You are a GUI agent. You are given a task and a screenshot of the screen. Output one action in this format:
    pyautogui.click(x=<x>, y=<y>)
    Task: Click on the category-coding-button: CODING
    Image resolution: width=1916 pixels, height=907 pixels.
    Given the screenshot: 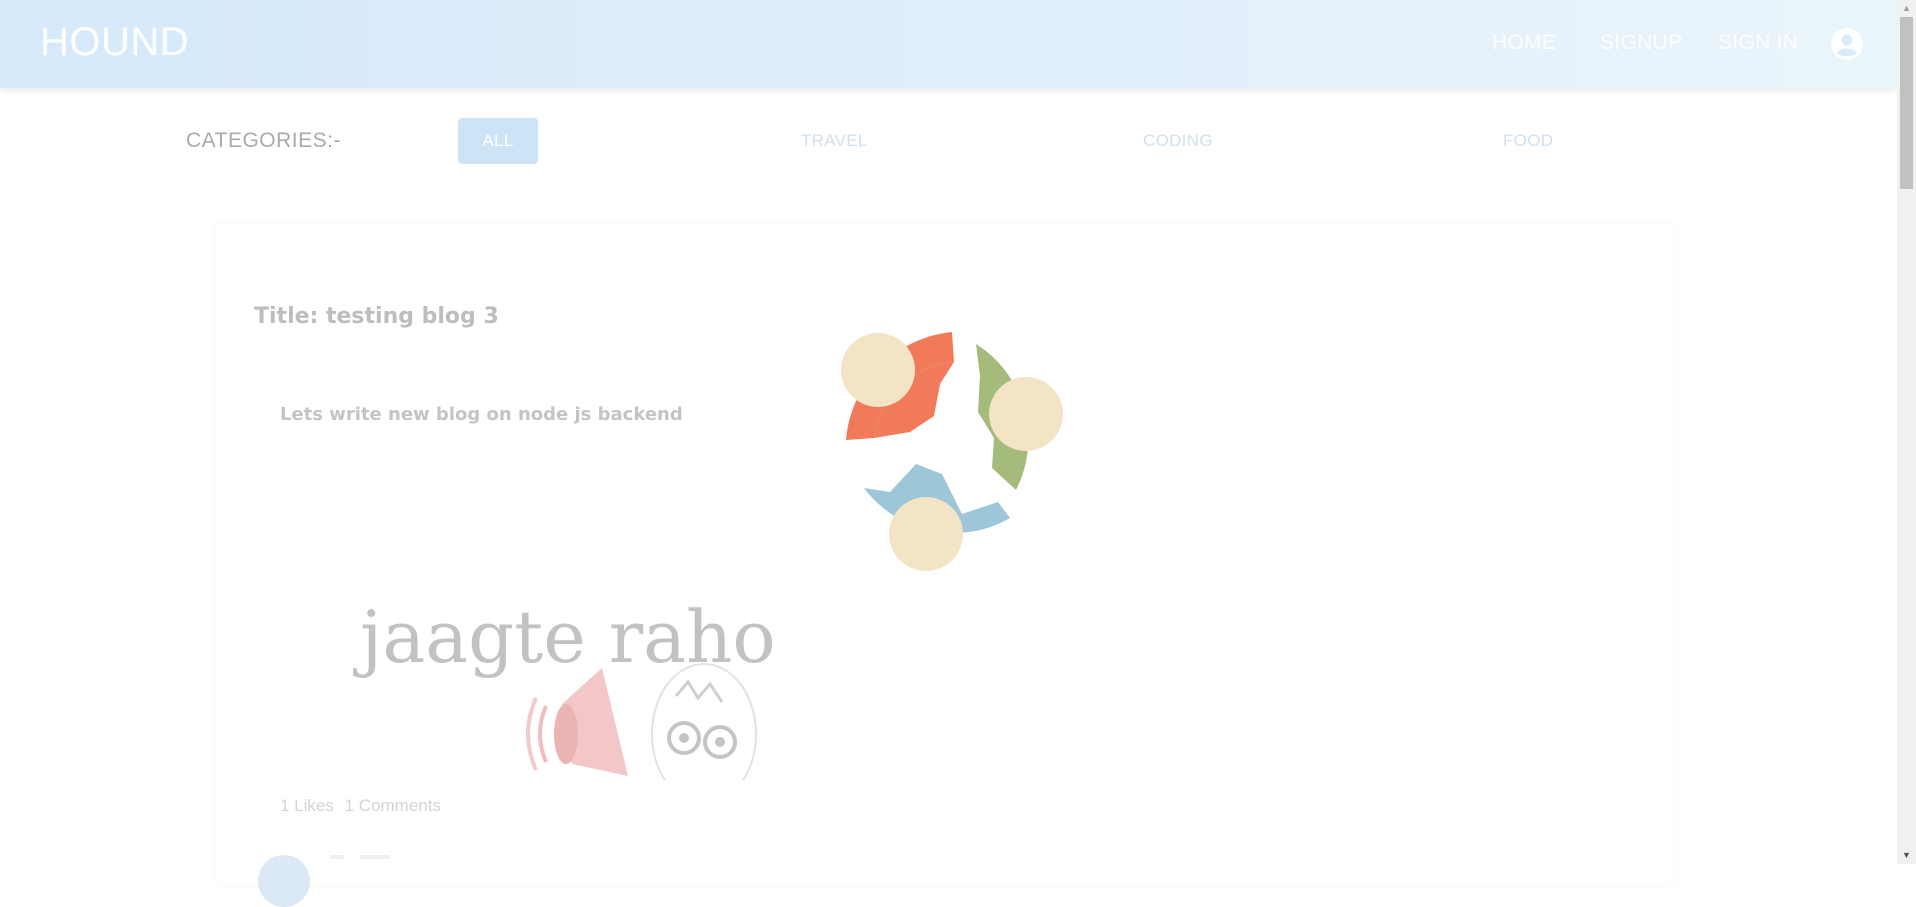 What is the action you would take?
    pyautogui.click(x=1178, y=141)
    